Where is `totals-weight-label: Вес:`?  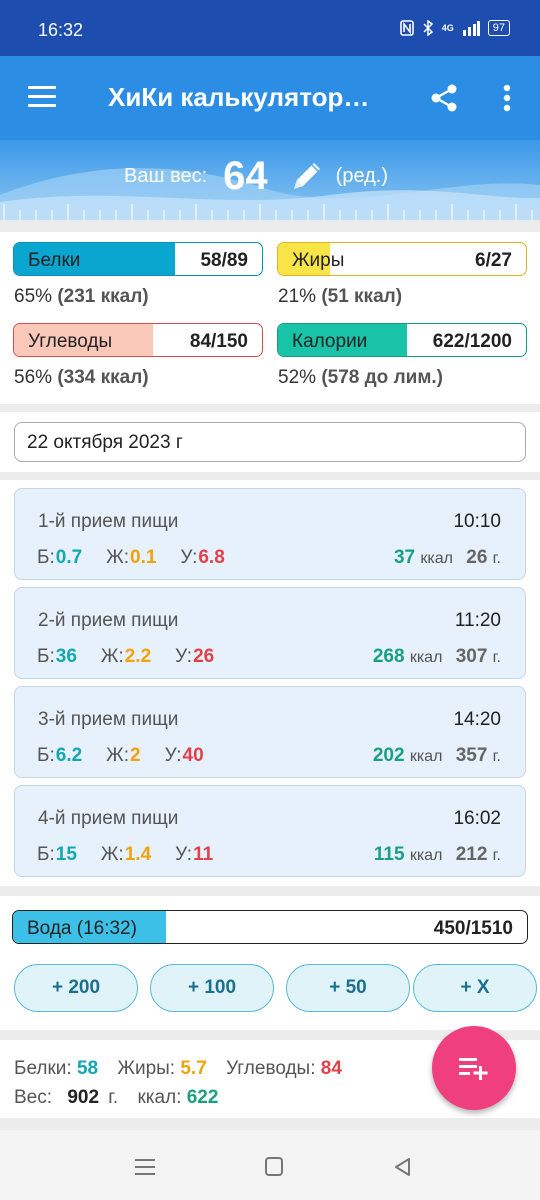 totals-weight-label: Вес: is located at coordinates (33, 1097).